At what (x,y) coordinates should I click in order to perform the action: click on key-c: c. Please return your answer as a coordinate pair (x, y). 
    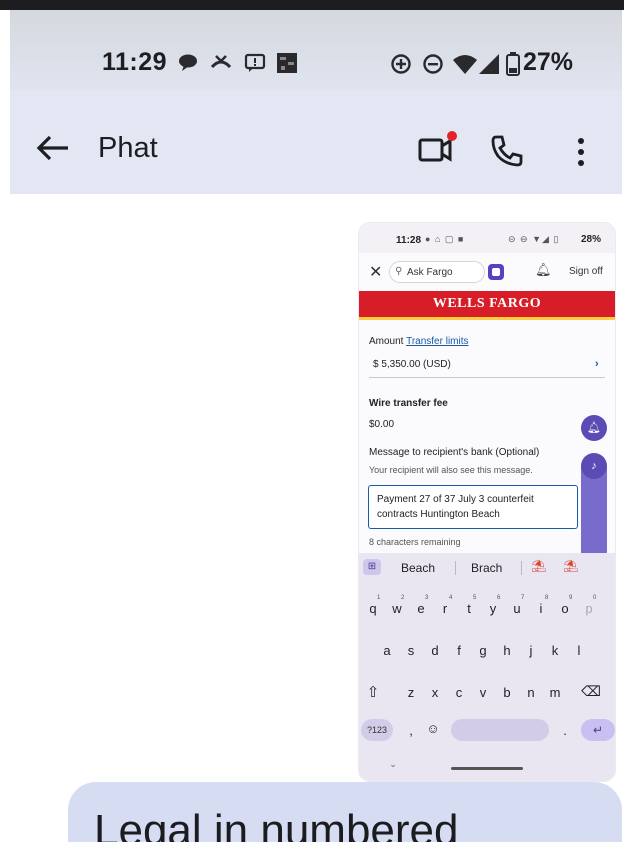
    Looking at the image, I should click on (459, 692).